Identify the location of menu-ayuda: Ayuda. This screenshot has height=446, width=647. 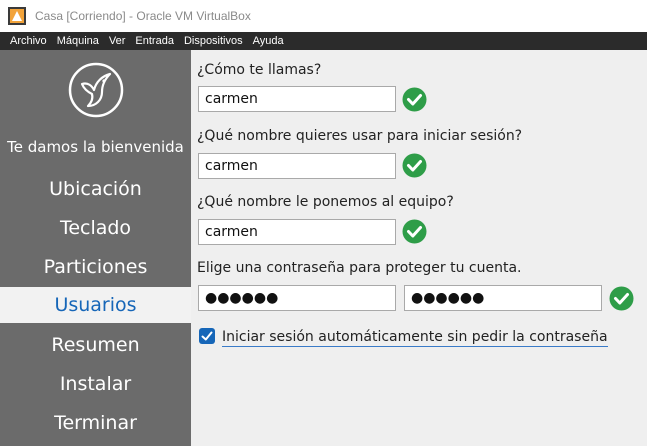
(268, 41).